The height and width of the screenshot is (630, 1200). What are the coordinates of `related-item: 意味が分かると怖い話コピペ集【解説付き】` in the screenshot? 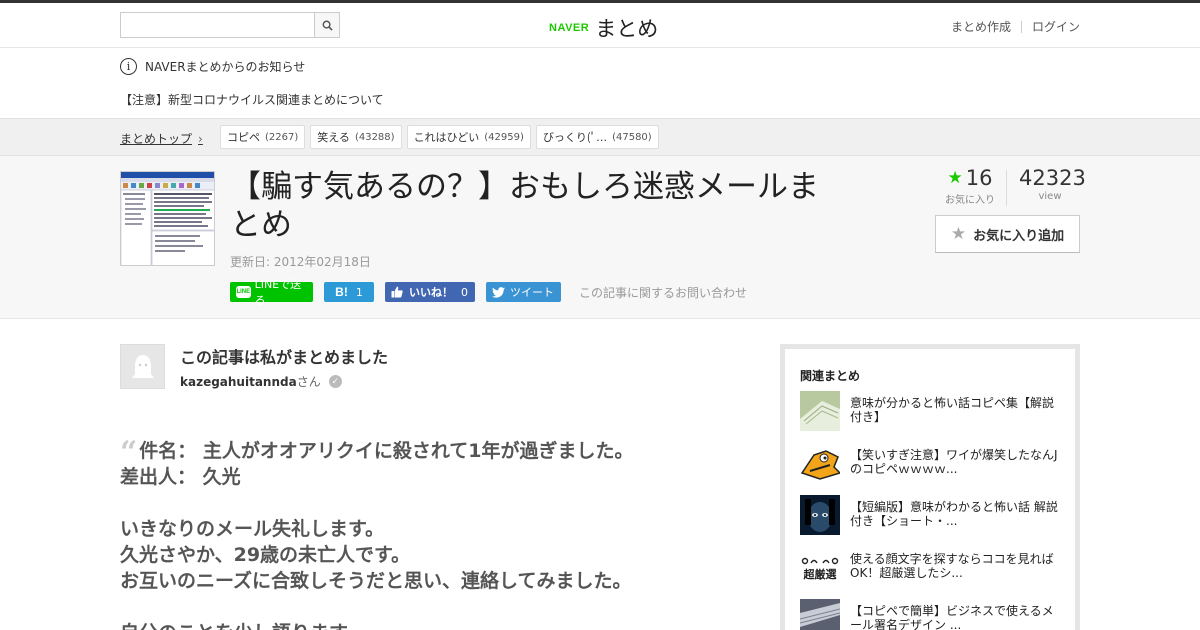 It's located at (932, 411).